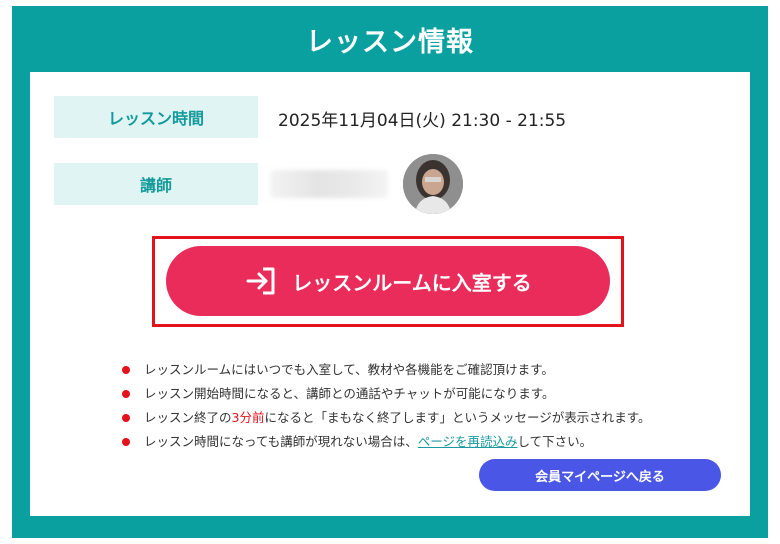  Describe the element at coordinates (349, 393) in the screenshot. I see `note-text: レッスン開始時間になると、講師との通話やチャットが可能になります。` at that location.